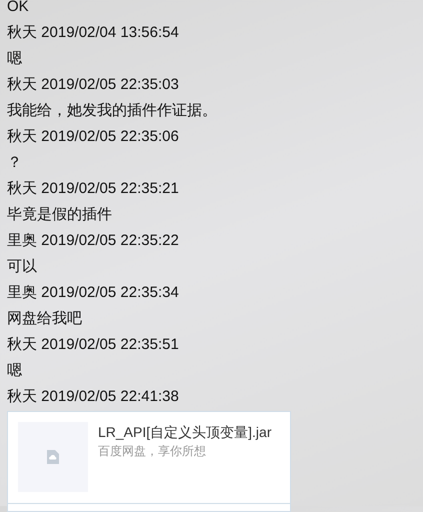 This screenshot has height=512, width=423. What do you see at coordinates (59, 215) in the screenshot?
I see `message-text: 毕竟是假的插件` at bounding box center [59, 215].